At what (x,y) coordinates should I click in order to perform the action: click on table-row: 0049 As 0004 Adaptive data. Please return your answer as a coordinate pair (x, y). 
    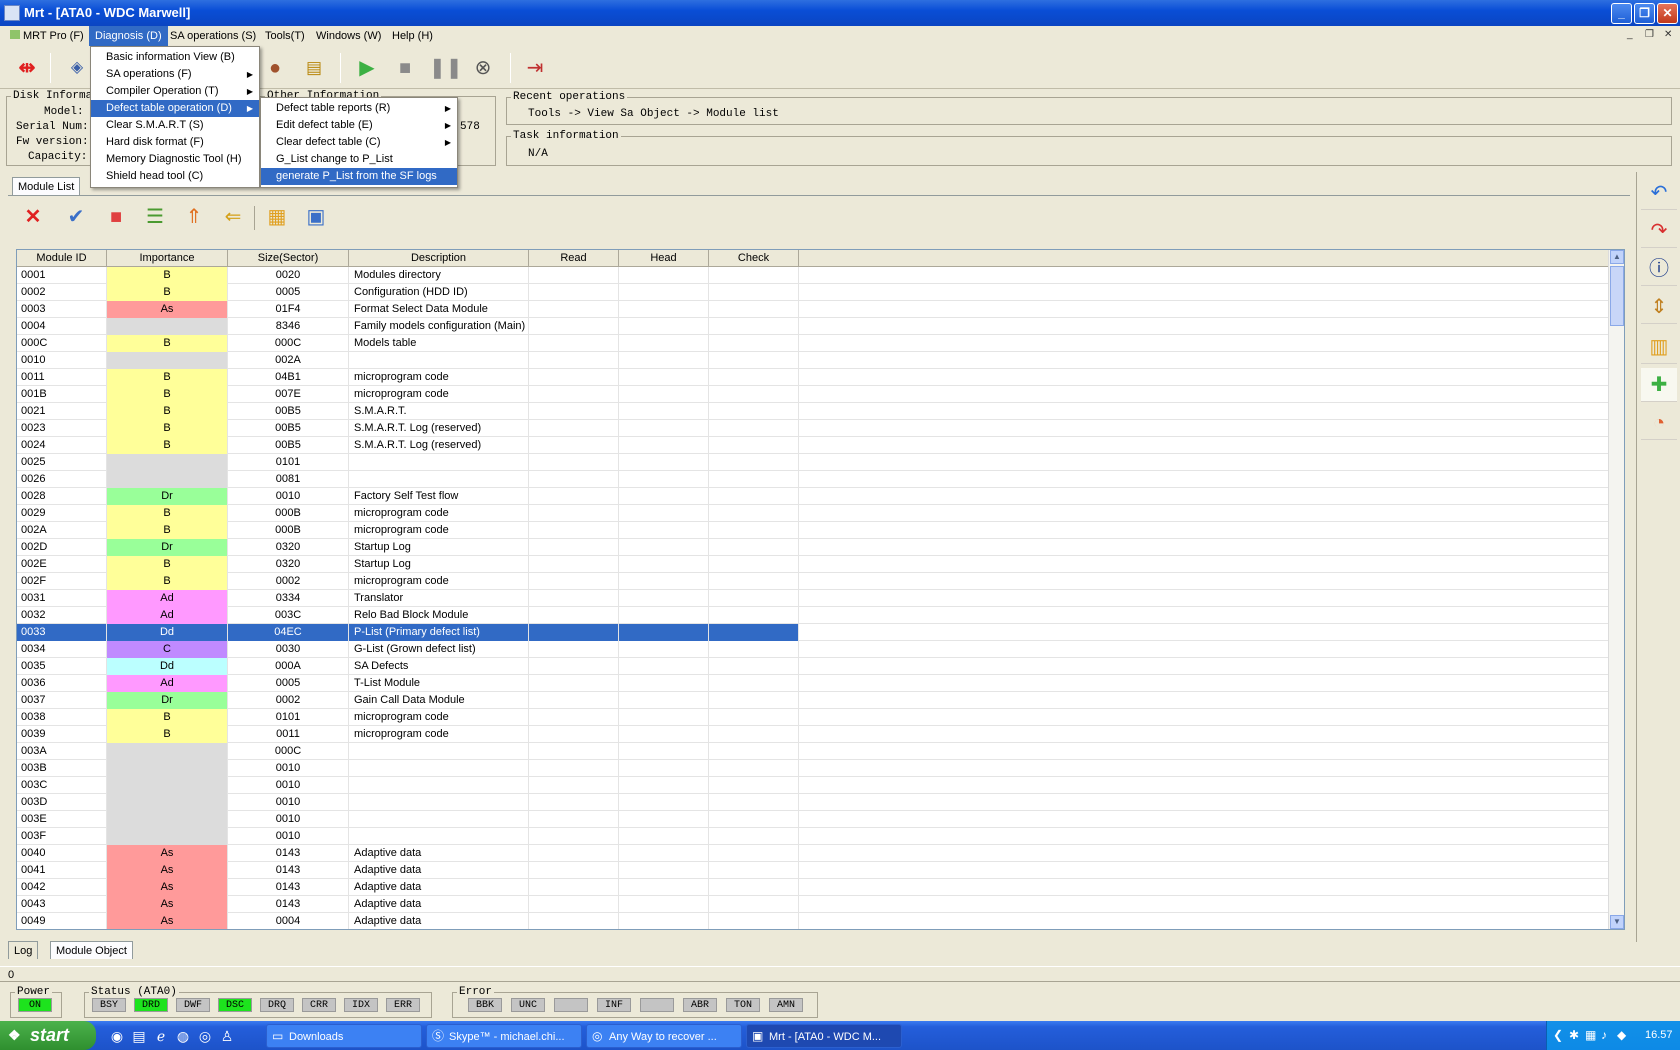
    Looking at the image, I should click on (813, 921).